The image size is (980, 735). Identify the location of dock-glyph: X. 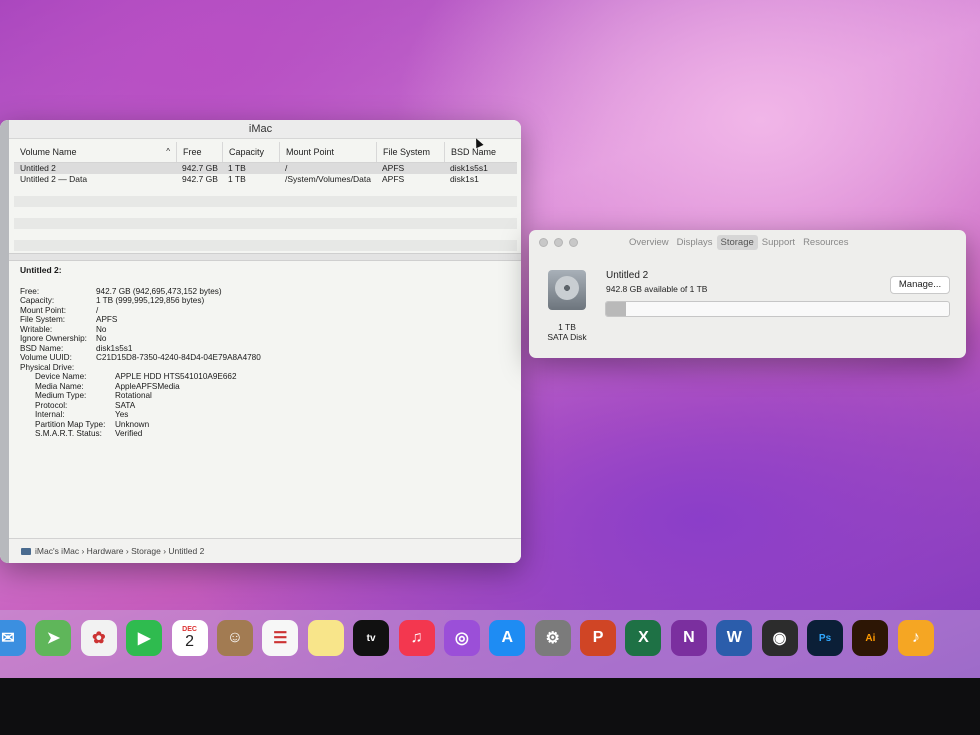
(643, 637).